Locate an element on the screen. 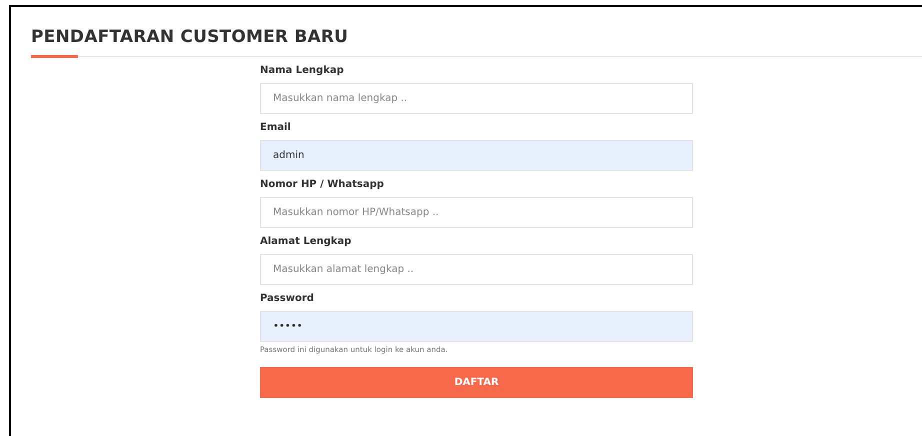  field-label: Nomor HP / Whatsapp is located at coordinates (322, 184).